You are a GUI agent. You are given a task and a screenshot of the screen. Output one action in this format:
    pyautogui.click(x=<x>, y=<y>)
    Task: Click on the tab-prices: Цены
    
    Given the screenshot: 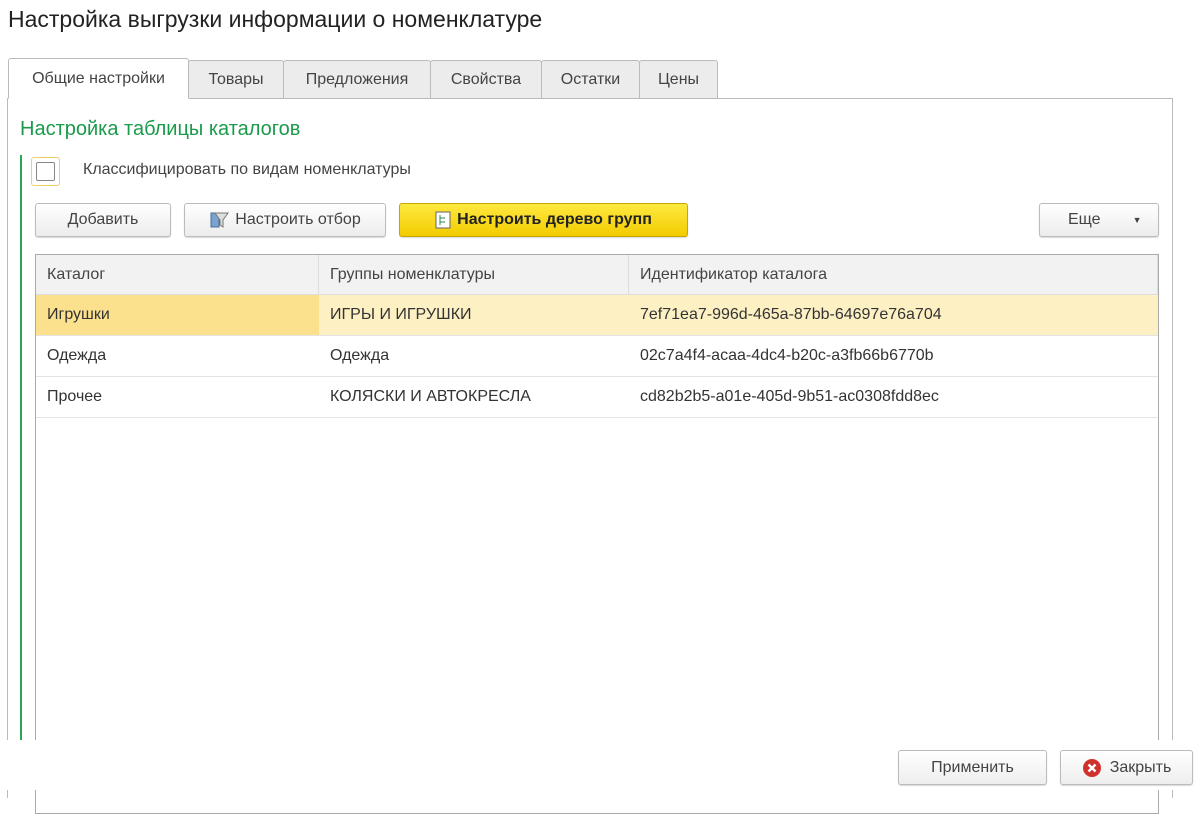 What is the action you would take?
    pyautogui.click(x=678, y=79)
    